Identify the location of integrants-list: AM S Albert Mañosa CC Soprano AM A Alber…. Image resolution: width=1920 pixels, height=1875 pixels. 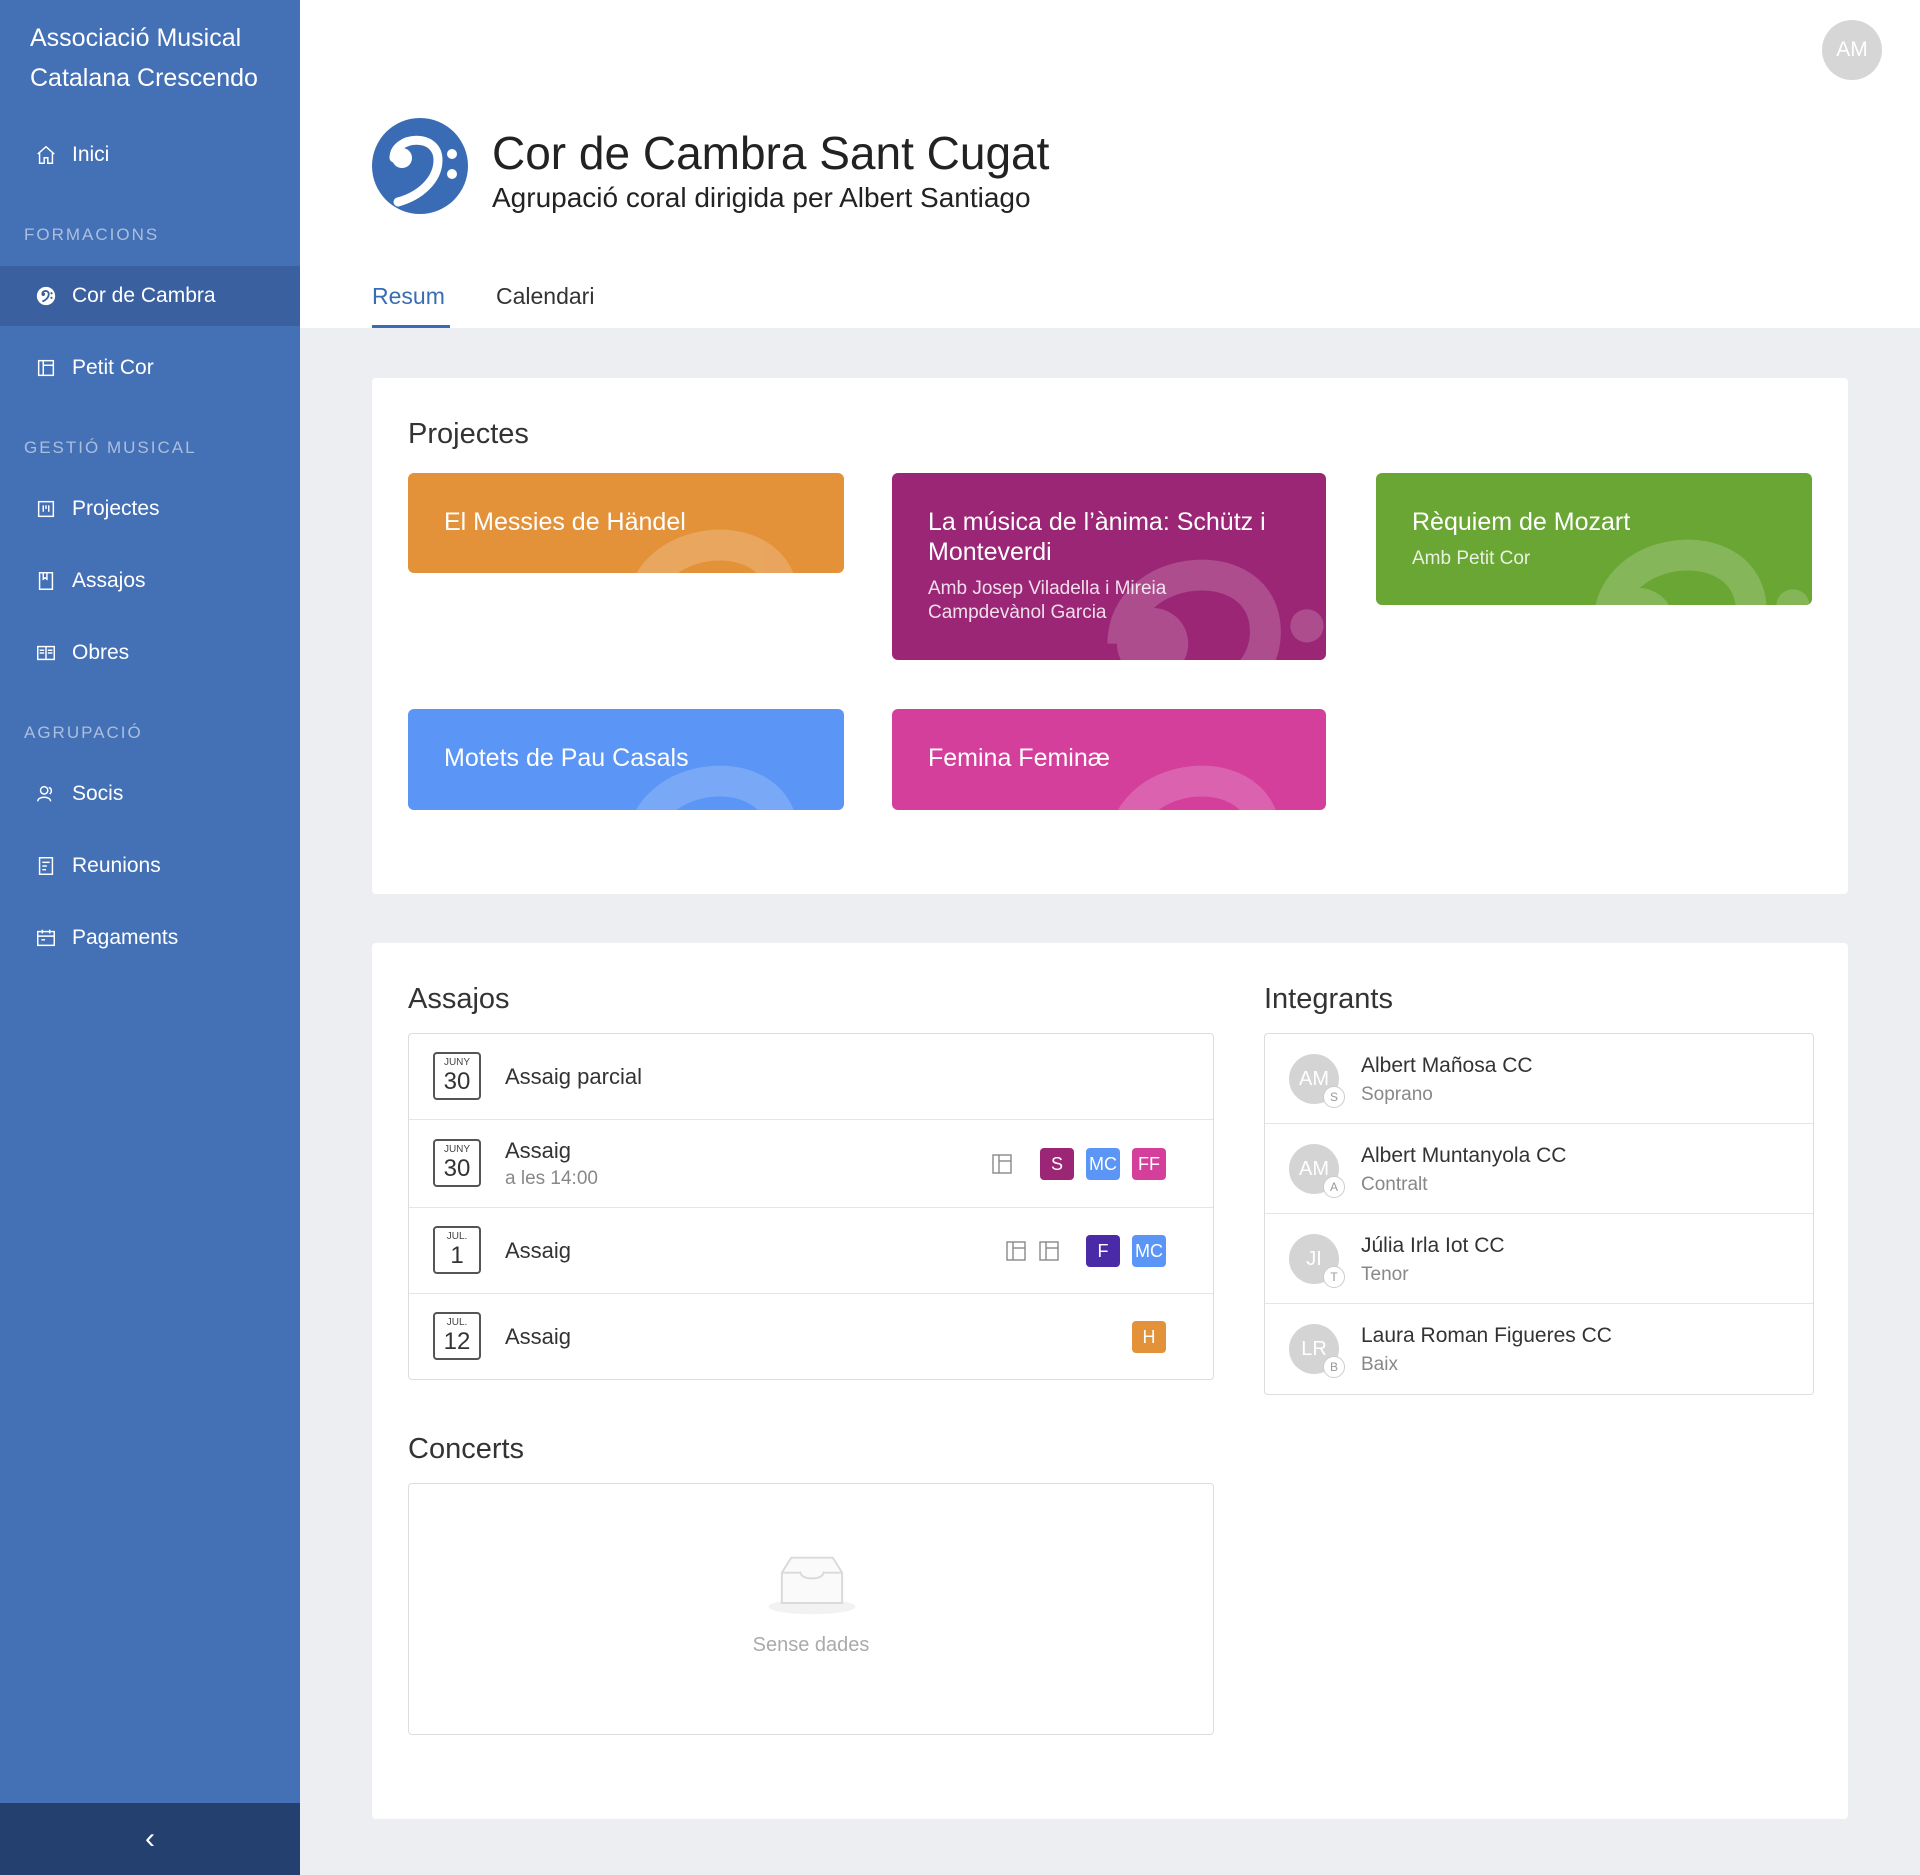
(1539, 1214).